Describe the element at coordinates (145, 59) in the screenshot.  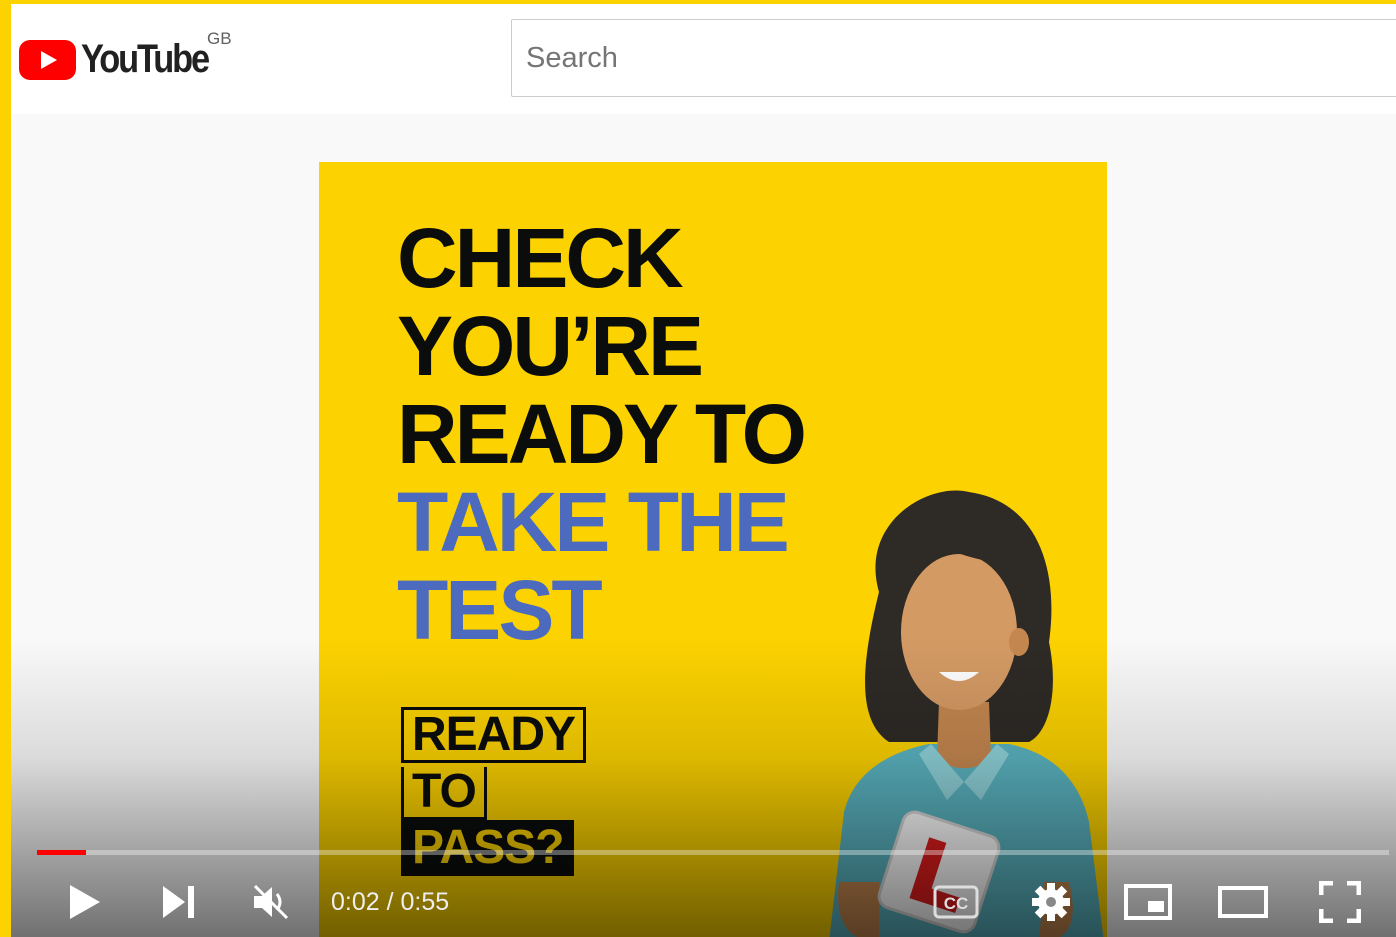
I see `logo-text: YouTube` at that location.